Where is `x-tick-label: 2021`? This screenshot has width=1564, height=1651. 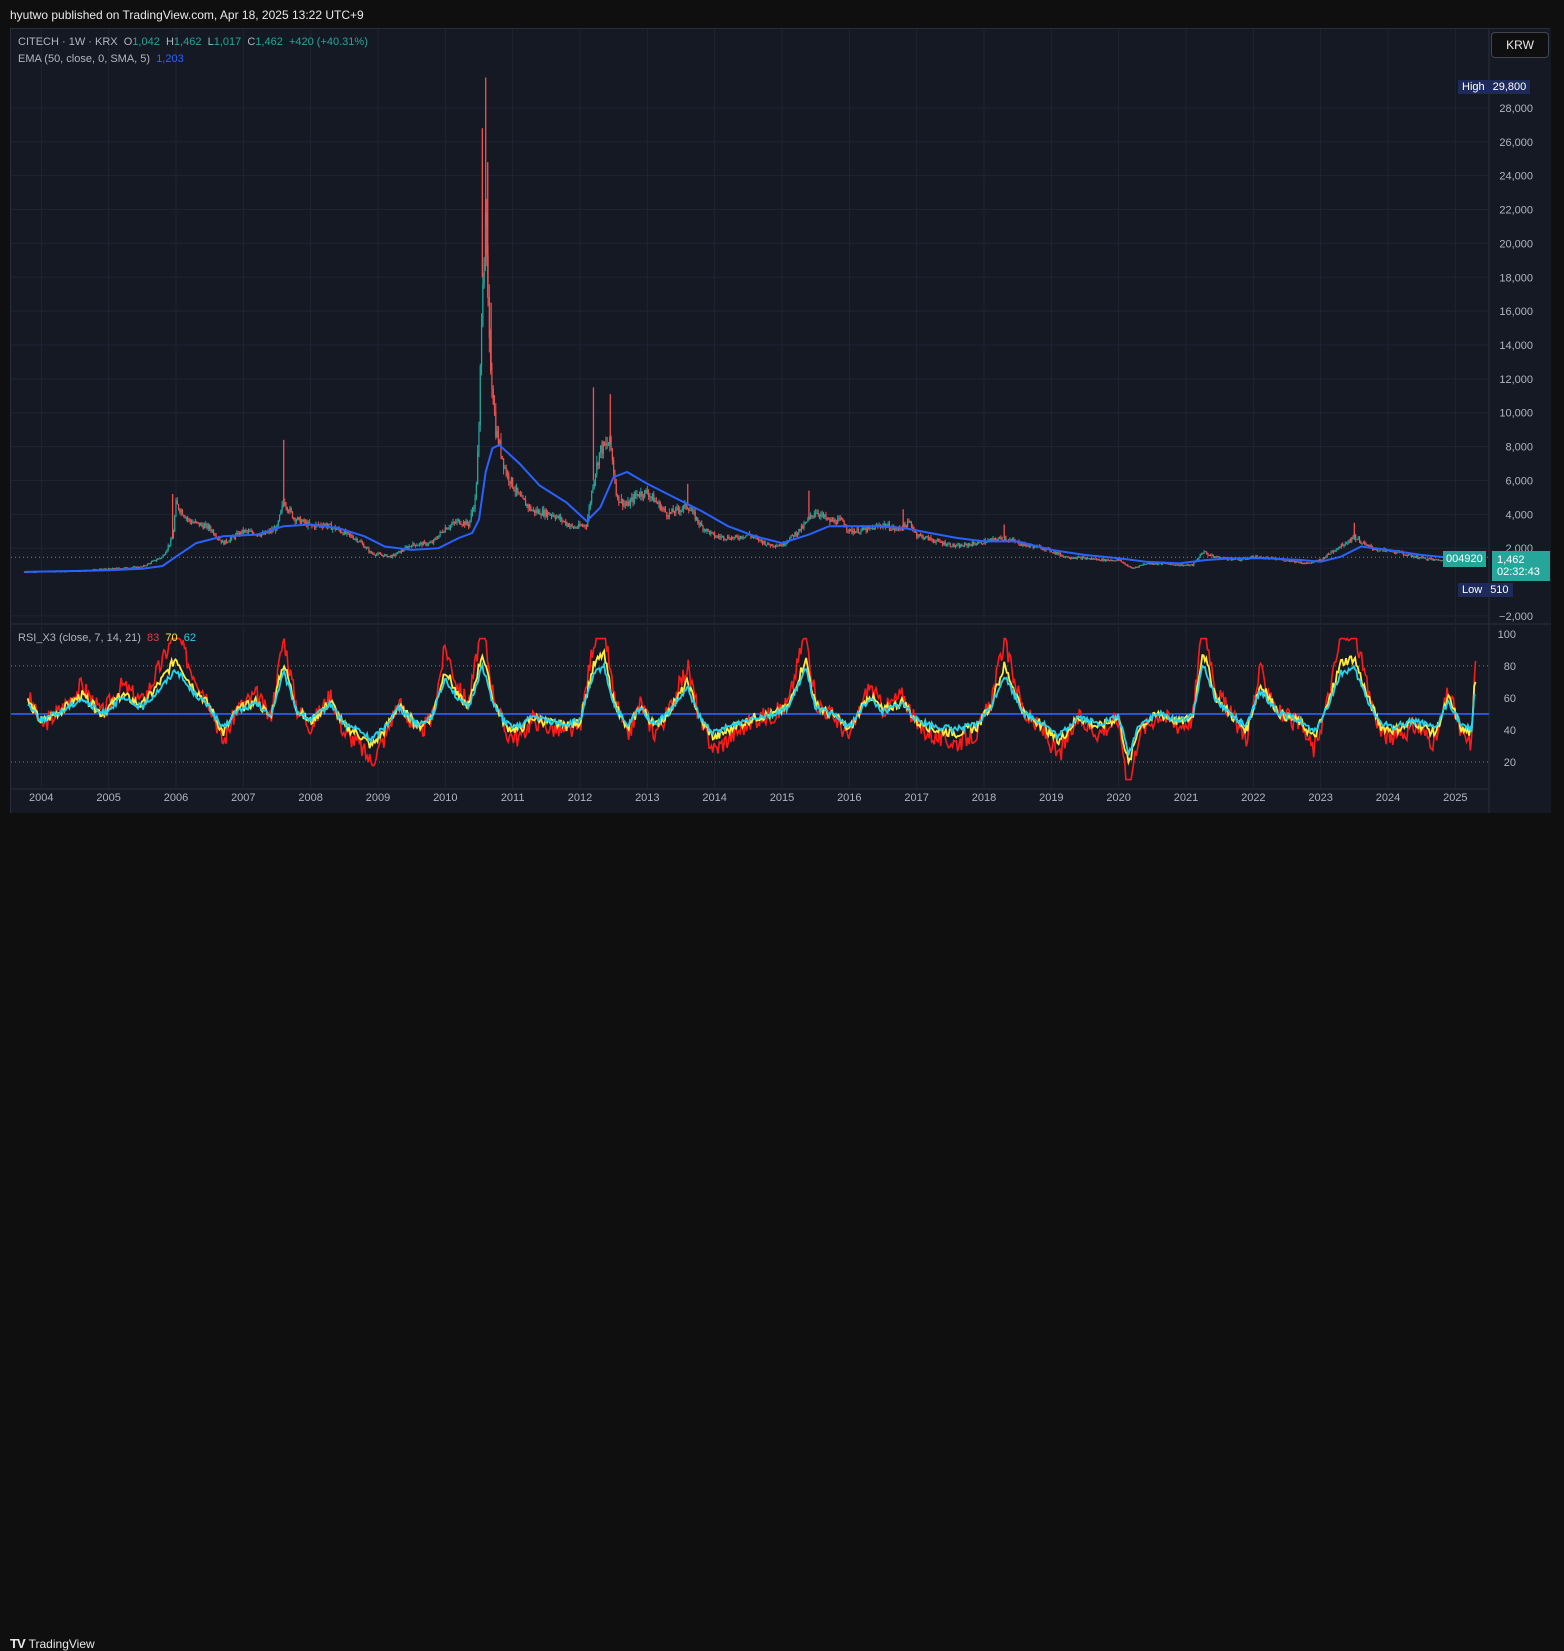
x-tick-label: 2021 is located at coordinates (1186, 798).